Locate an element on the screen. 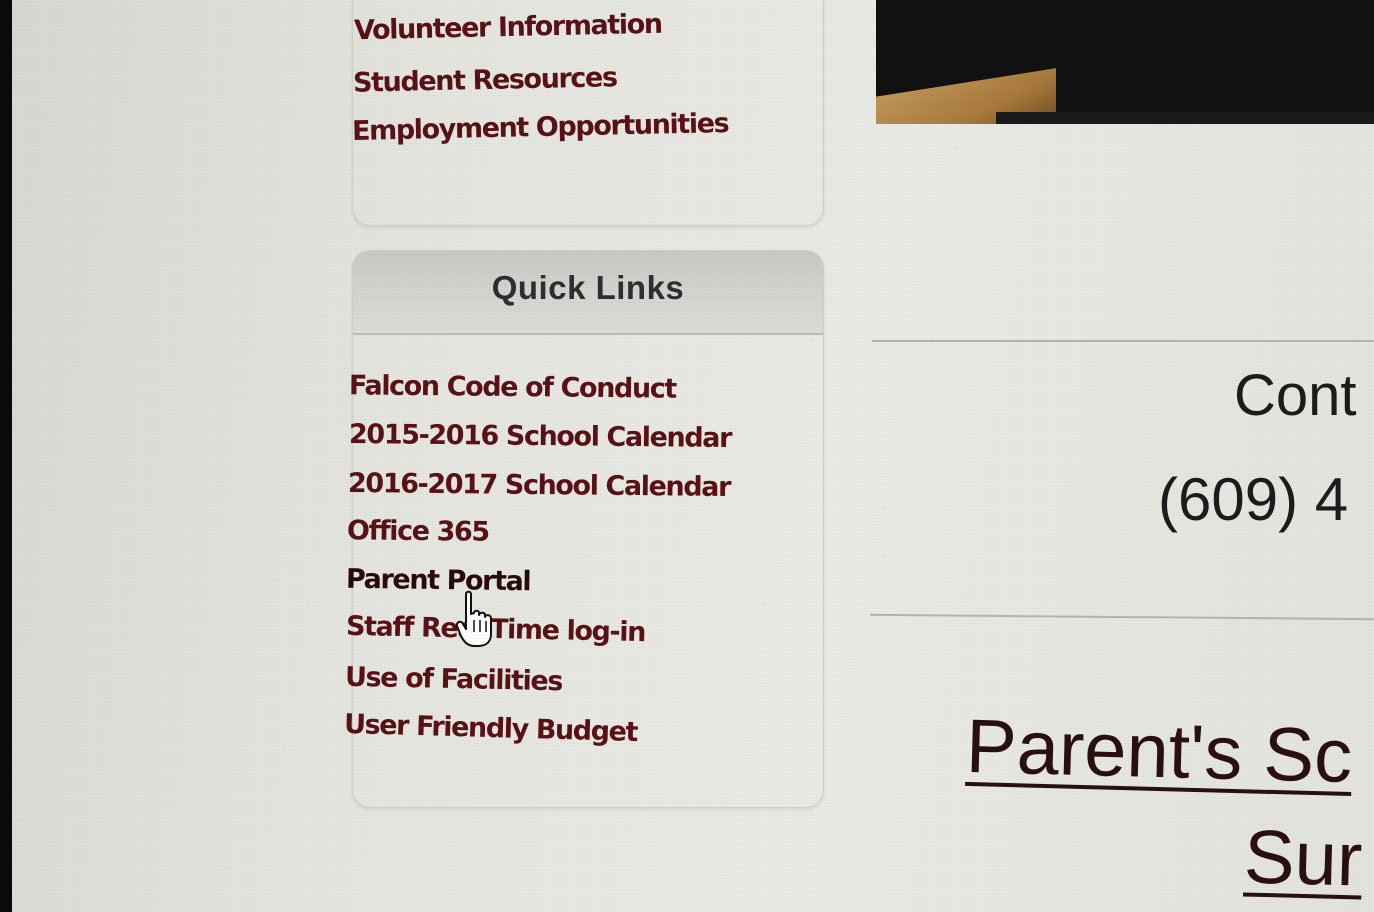  header-photo is located at coordinates (1125, 62).